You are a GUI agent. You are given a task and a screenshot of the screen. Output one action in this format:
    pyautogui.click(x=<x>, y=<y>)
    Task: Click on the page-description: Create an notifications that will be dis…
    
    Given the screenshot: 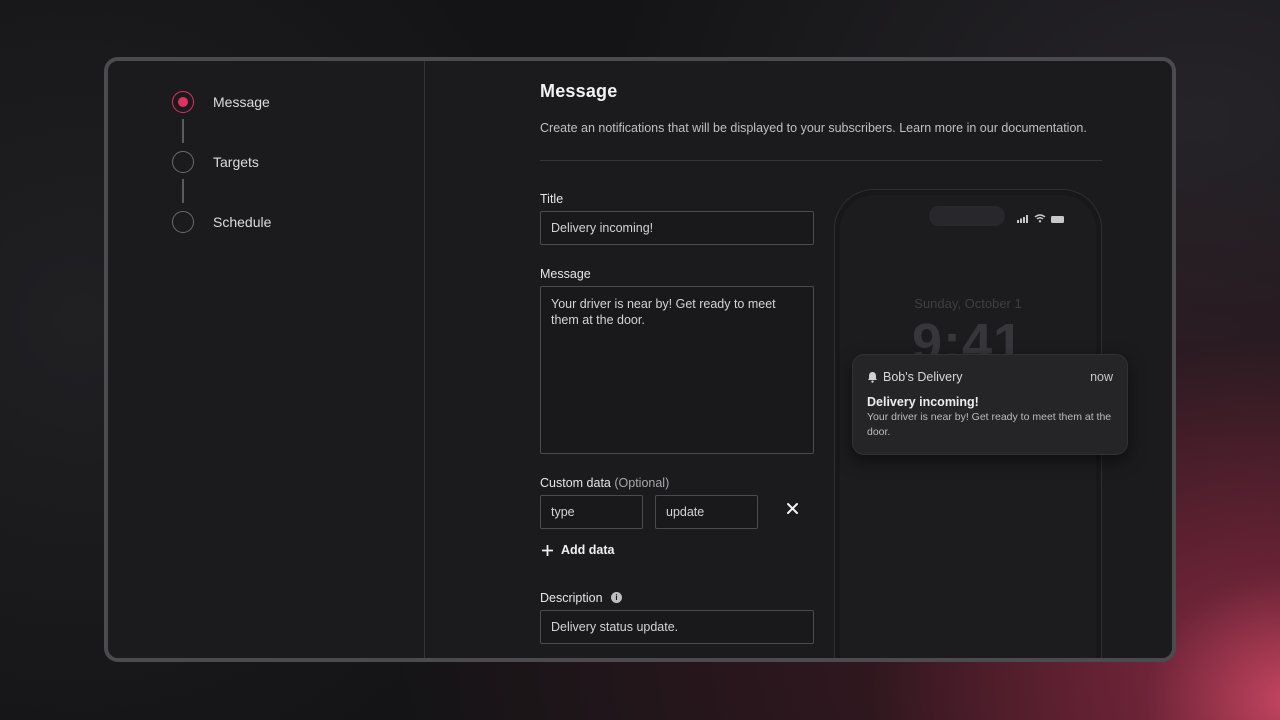 What is the action you would take?
    pyautogui.click(x=813, y=128)
    